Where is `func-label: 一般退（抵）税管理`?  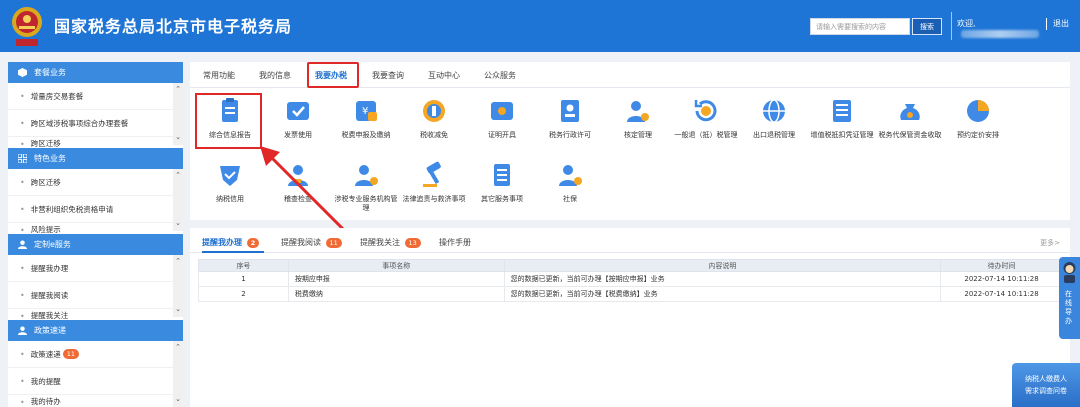
func-label: 一般退（抵）税管理 is located at coordinates (706, 135).